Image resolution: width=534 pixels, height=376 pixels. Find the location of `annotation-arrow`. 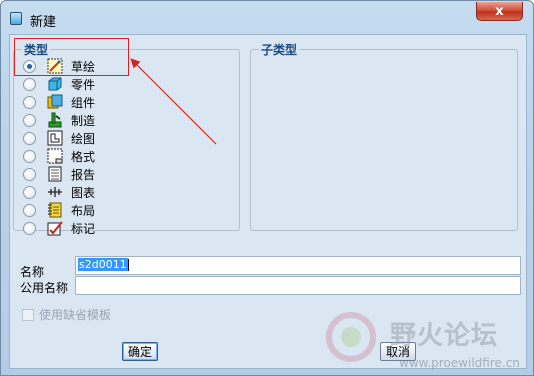

annotation-arrow is located at coordinates (173, 101).